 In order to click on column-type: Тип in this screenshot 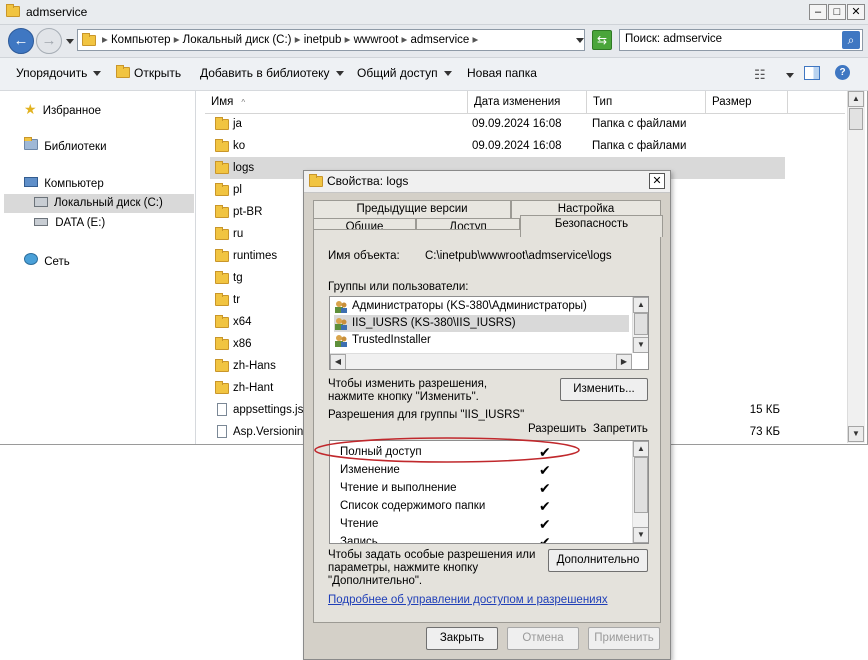, I will do `click(646, 102)`.